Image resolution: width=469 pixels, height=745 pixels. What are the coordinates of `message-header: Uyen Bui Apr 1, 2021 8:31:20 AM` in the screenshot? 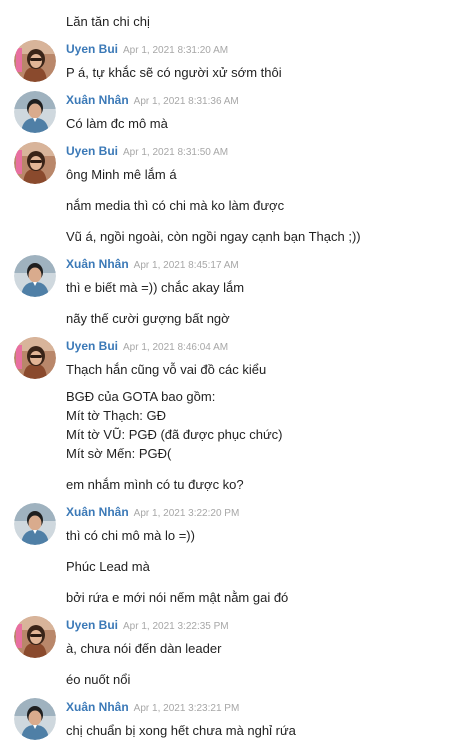 It's located at (147, 49).